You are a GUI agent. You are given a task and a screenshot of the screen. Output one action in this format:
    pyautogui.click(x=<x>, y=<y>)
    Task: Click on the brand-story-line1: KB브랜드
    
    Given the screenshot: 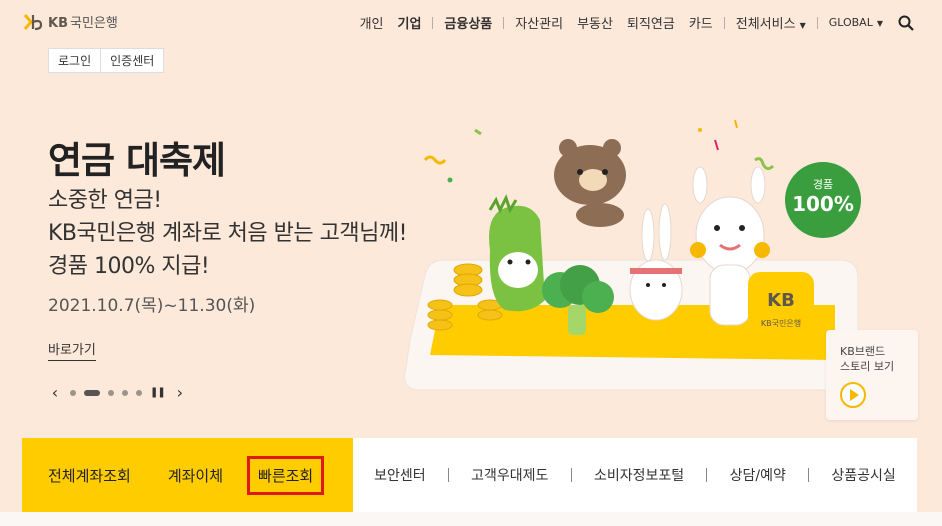 What is the action you would take?
    pyautogui.click(x=863, y=351)
    